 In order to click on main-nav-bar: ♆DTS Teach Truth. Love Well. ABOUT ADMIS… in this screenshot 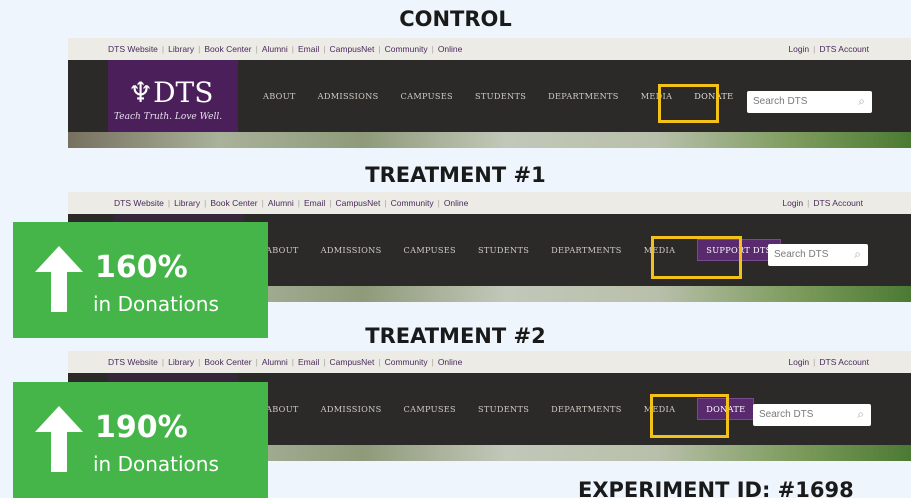, I will do `click(489, 96)`.